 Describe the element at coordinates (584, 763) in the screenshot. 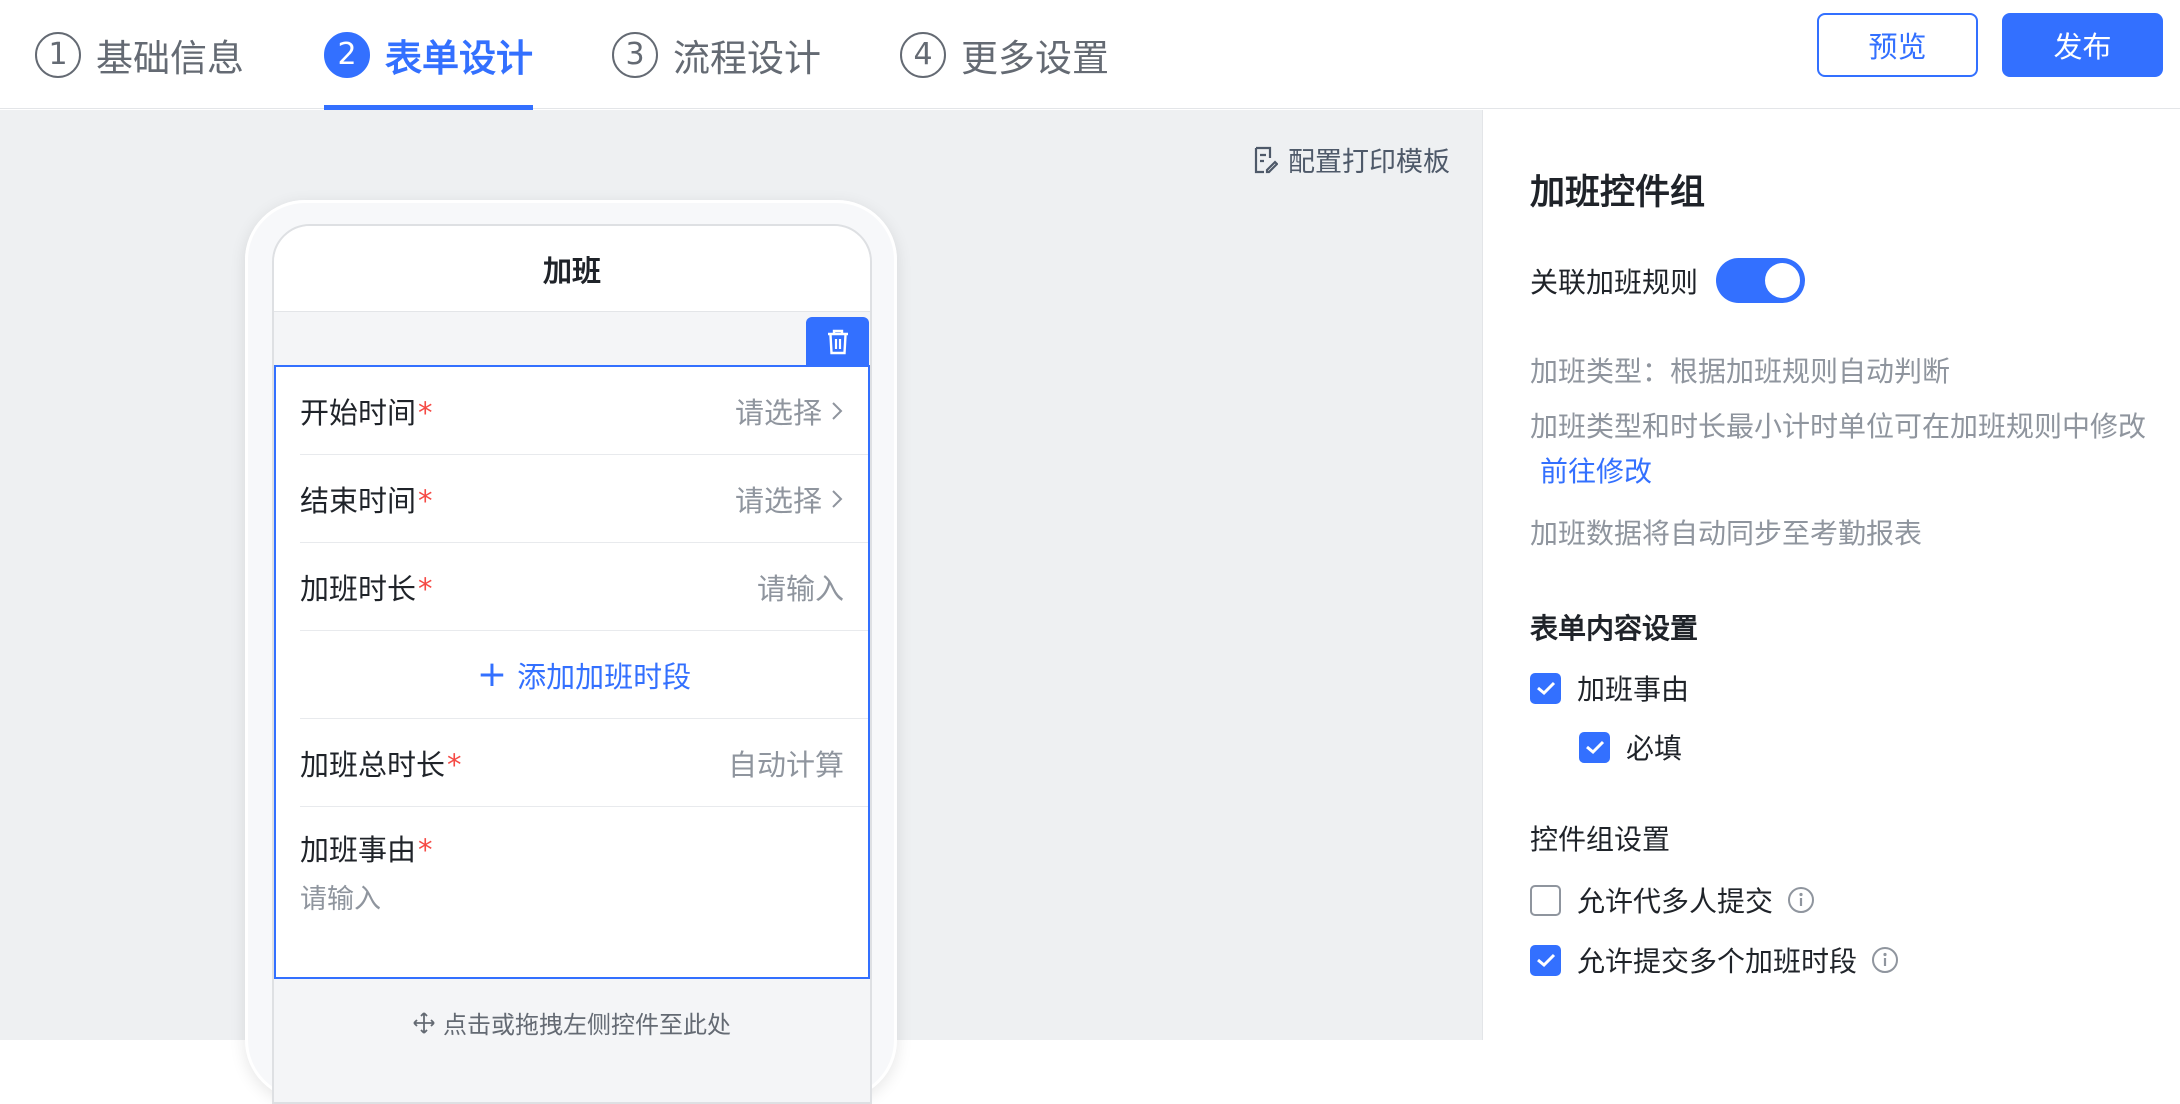

I see `field-total-duration: 加班总时长* 自动计算` at that location.